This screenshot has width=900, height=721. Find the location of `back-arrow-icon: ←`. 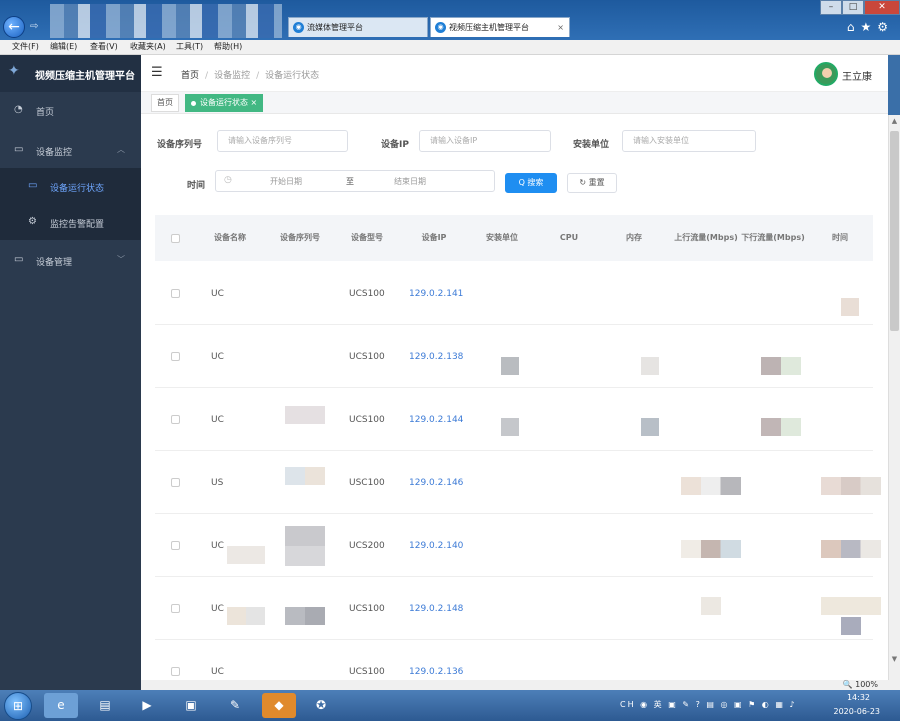

back-arrow-icon: ← is located at coordinates (14, 27).